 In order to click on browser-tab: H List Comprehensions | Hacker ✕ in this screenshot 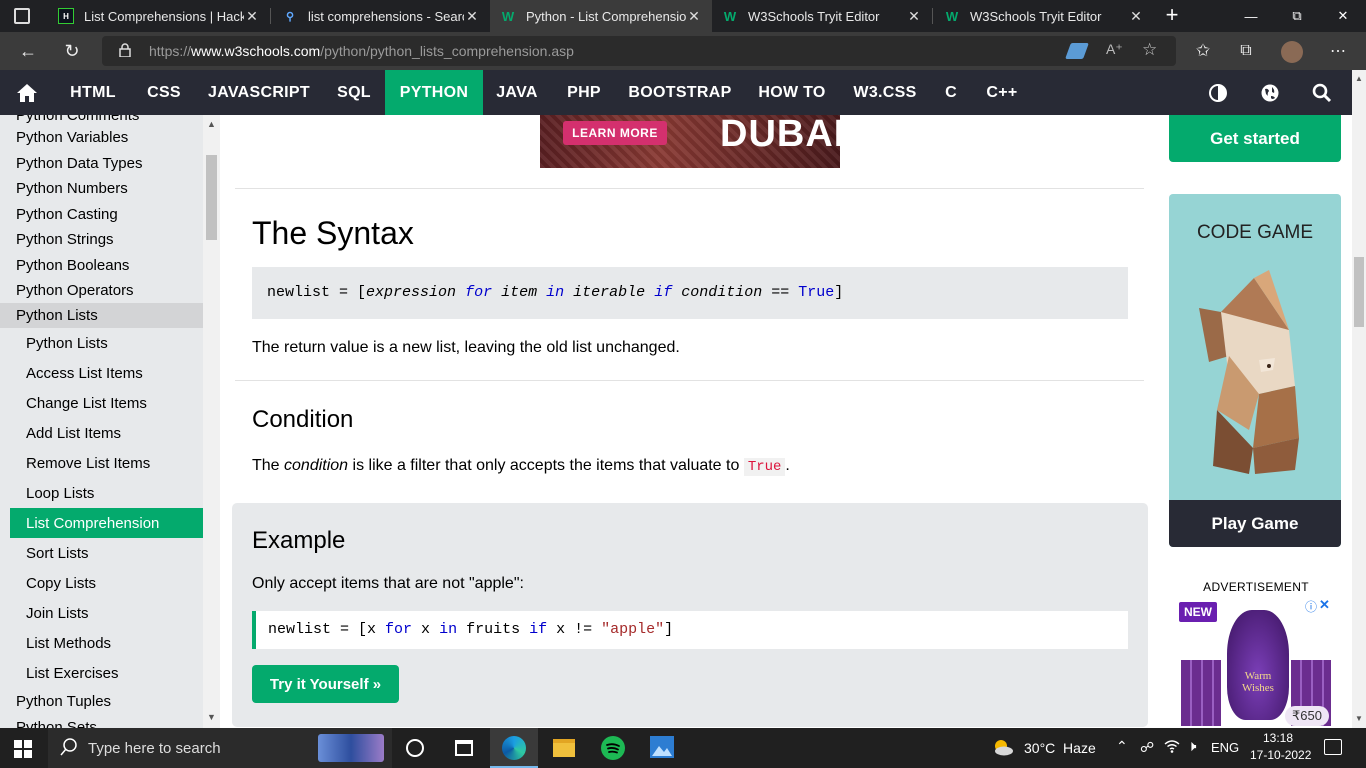, I will do `click(159, 16)`.